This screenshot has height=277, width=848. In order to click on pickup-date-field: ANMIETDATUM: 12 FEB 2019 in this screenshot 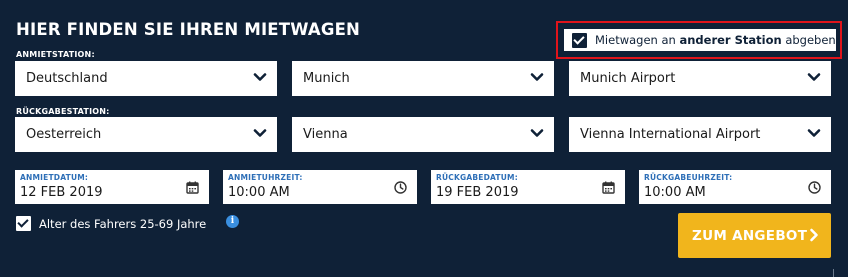, I will do `click(112, 187)`.